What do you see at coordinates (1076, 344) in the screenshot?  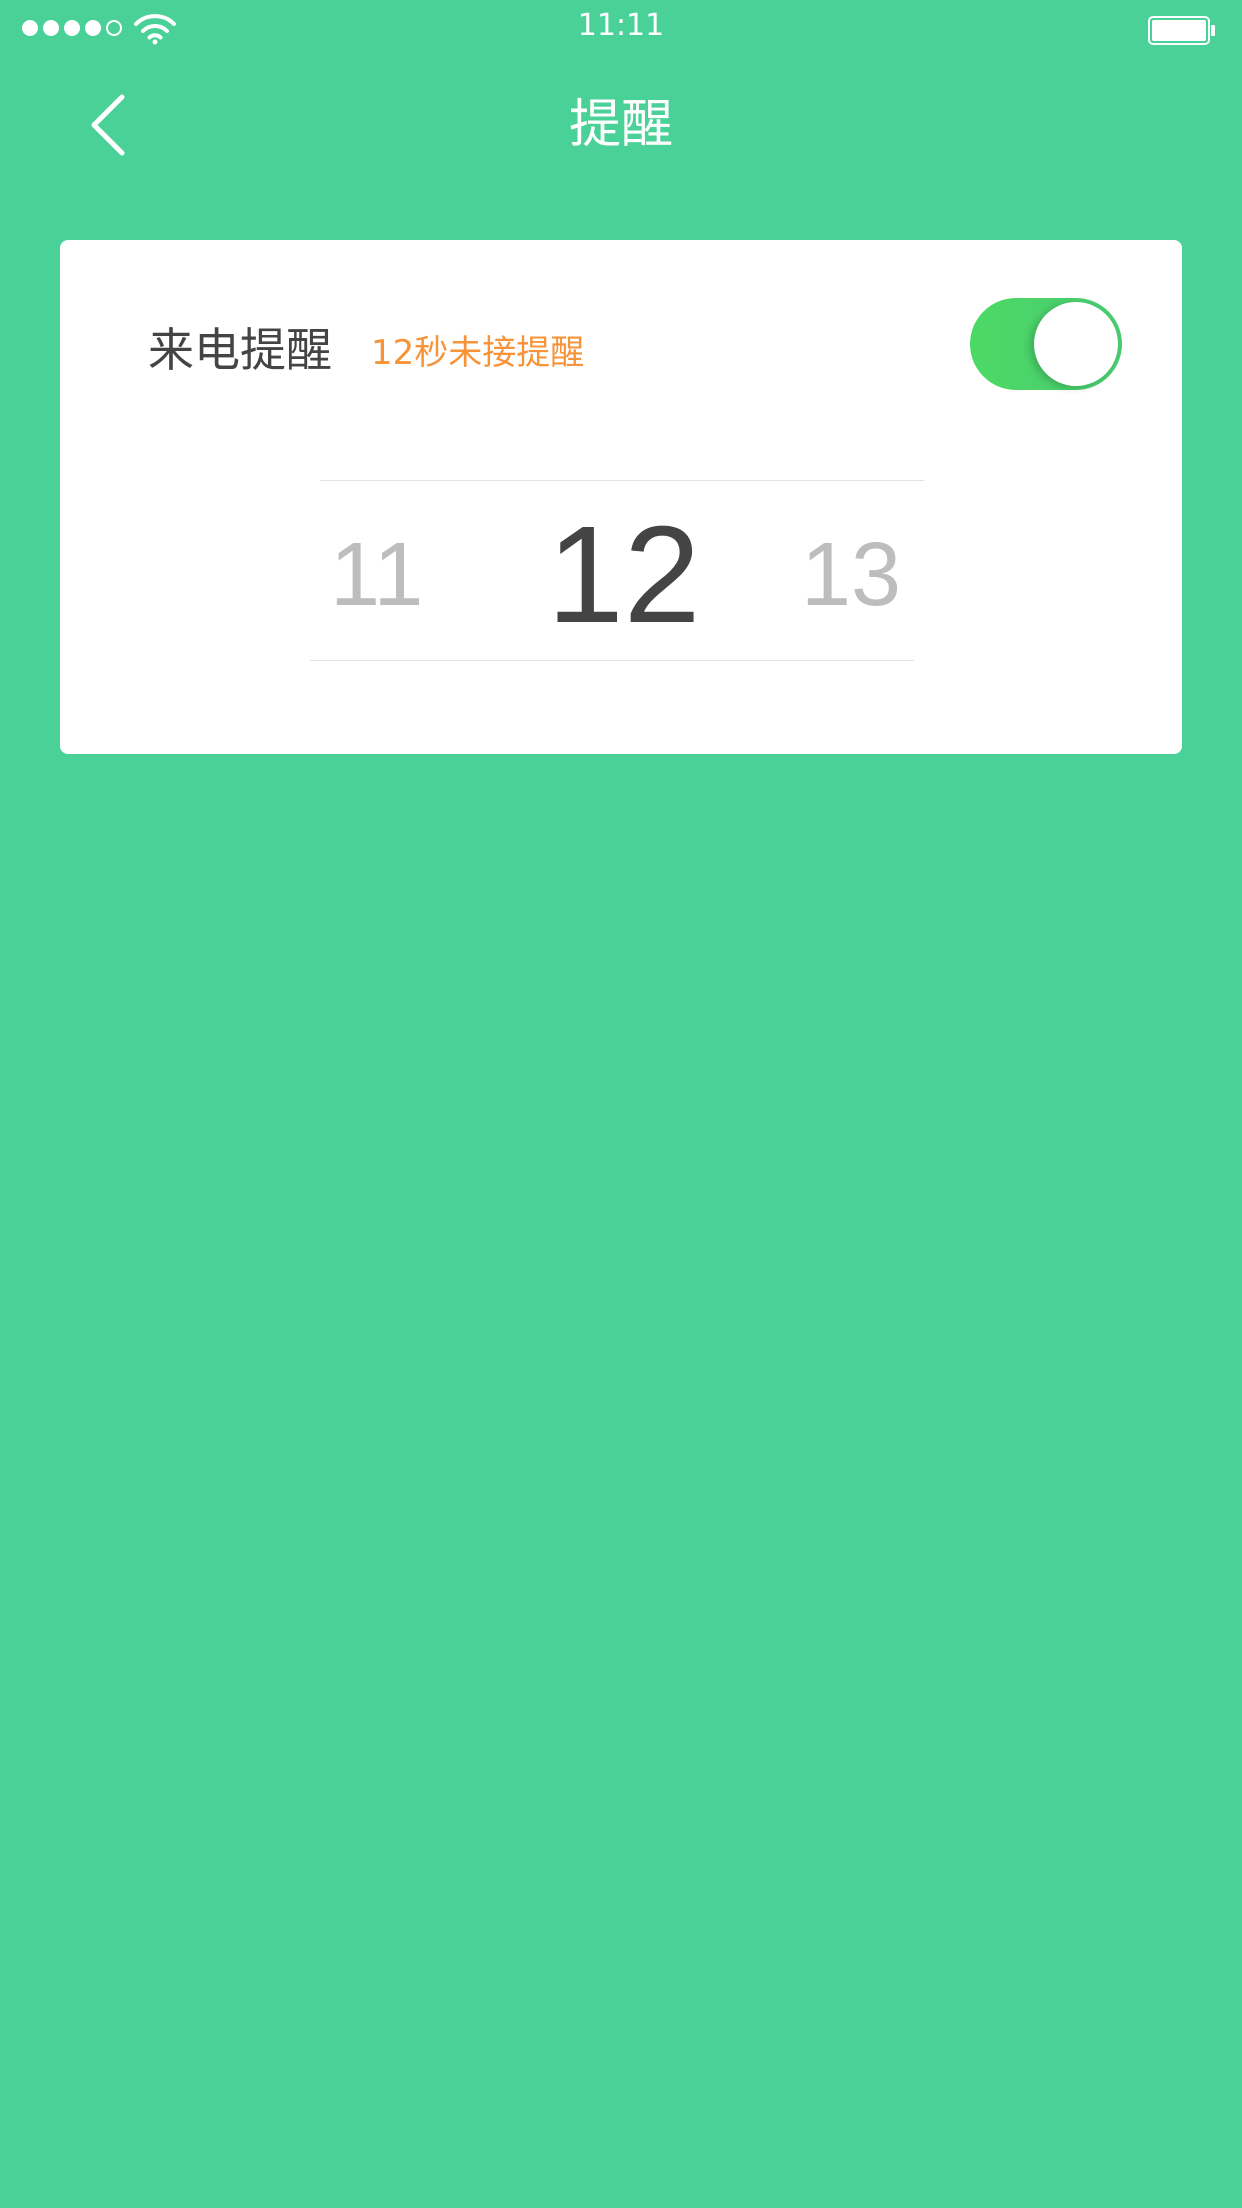 I see `toggle-knob` at bounding box center [1076, 344].